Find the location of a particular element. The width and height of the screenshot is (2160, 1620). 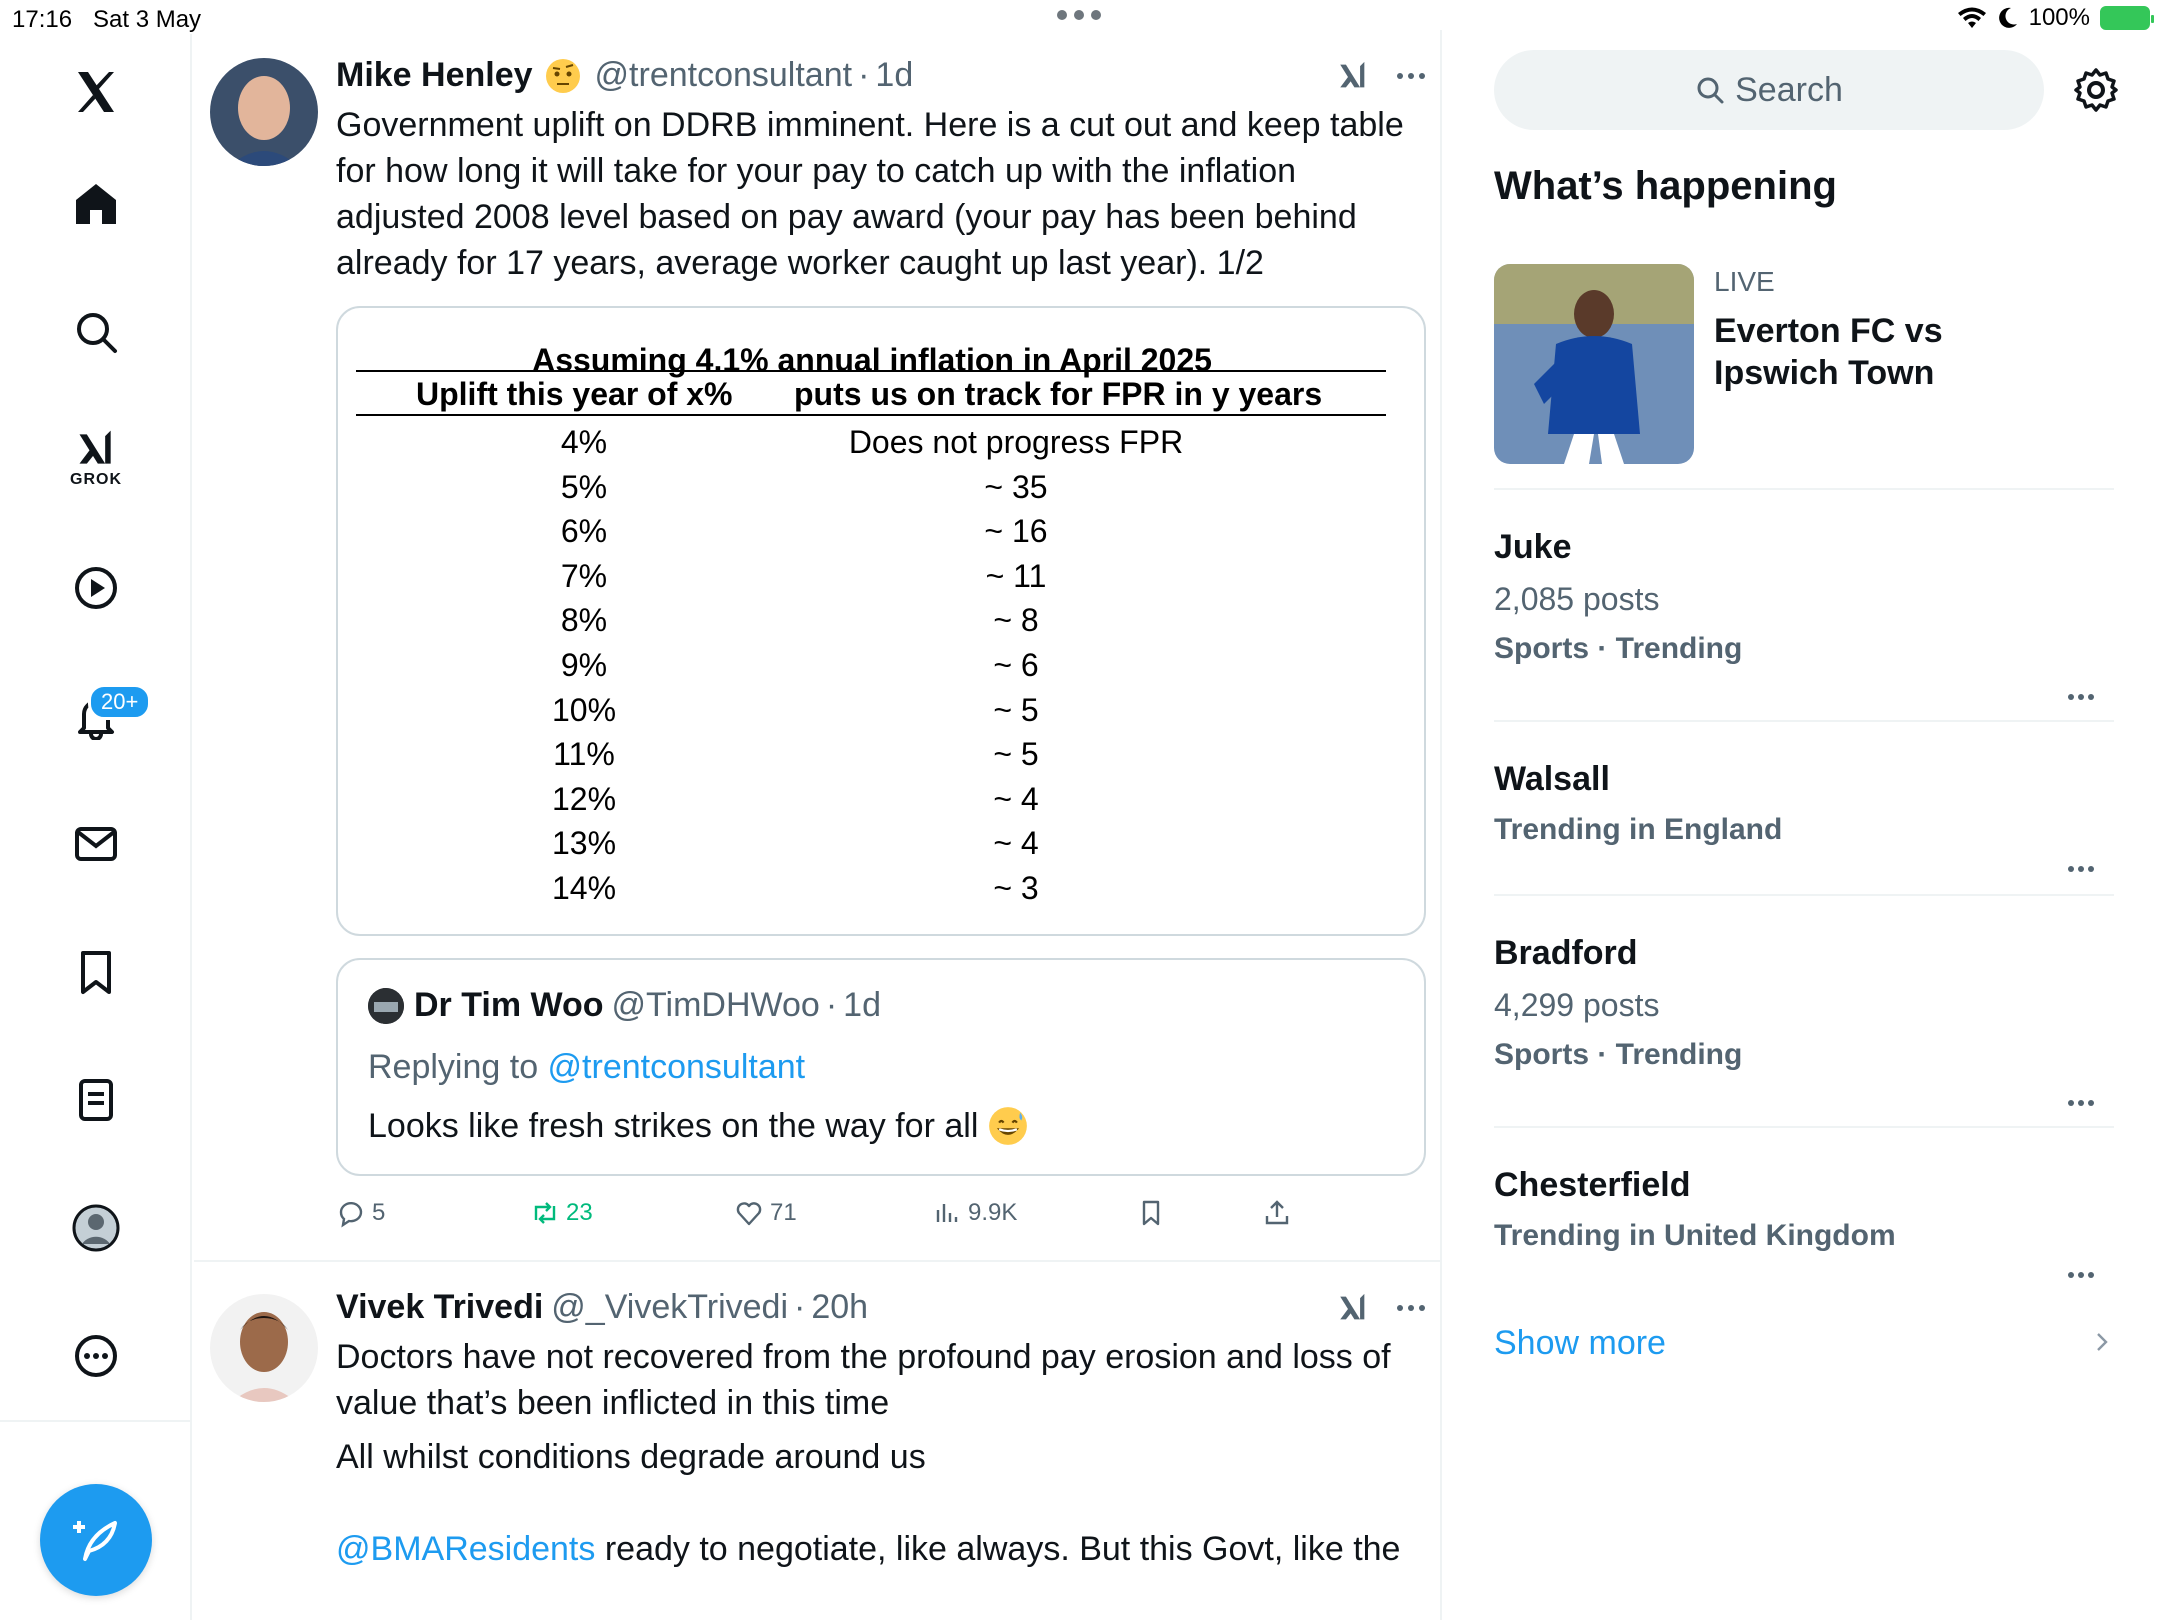

repost-button: 23 is located at coordinates (561, 1213).